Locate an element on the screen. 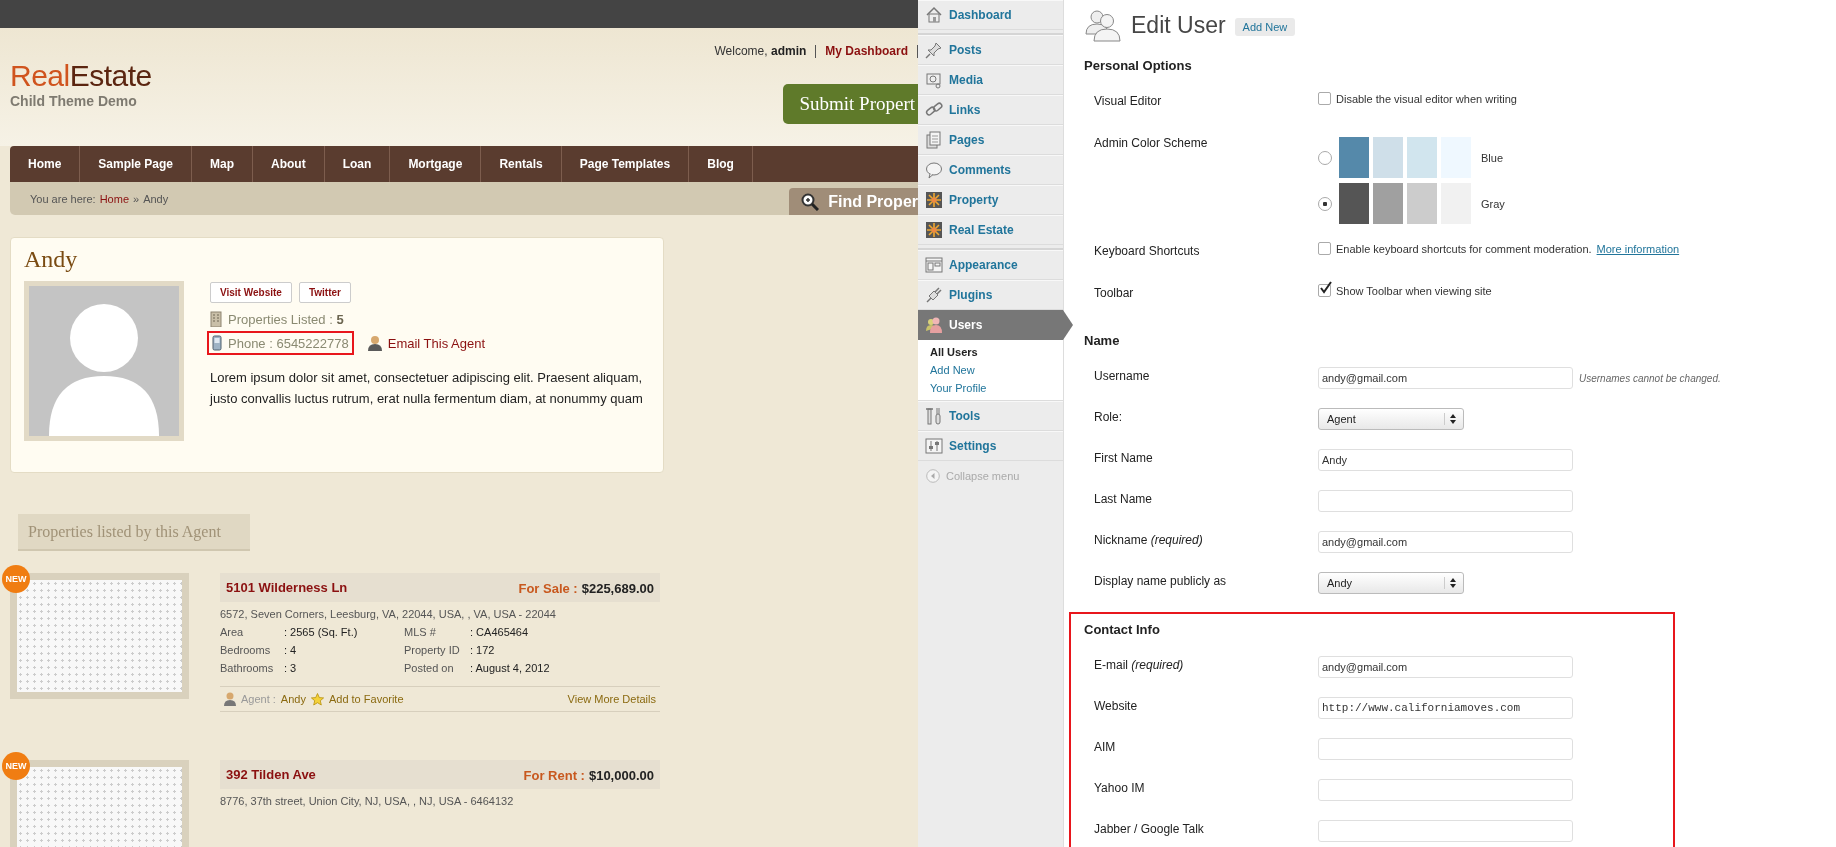 This screenshot has height=847, width=1836. submenu-item: All Users is located at coordinates (996, 352).